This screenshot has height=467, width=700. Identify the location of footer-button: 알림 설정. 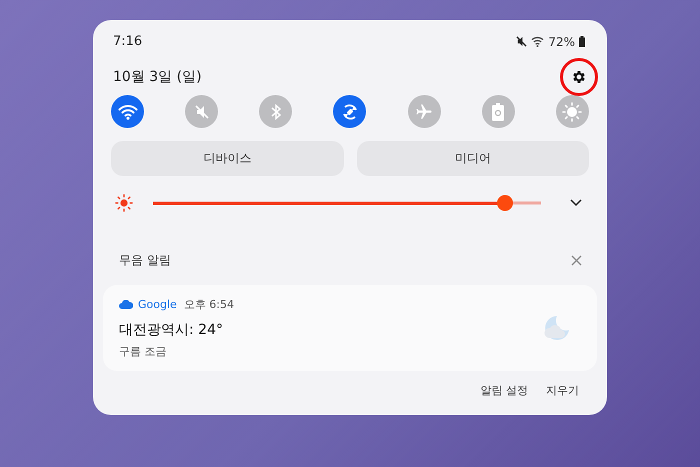
(504, 390).